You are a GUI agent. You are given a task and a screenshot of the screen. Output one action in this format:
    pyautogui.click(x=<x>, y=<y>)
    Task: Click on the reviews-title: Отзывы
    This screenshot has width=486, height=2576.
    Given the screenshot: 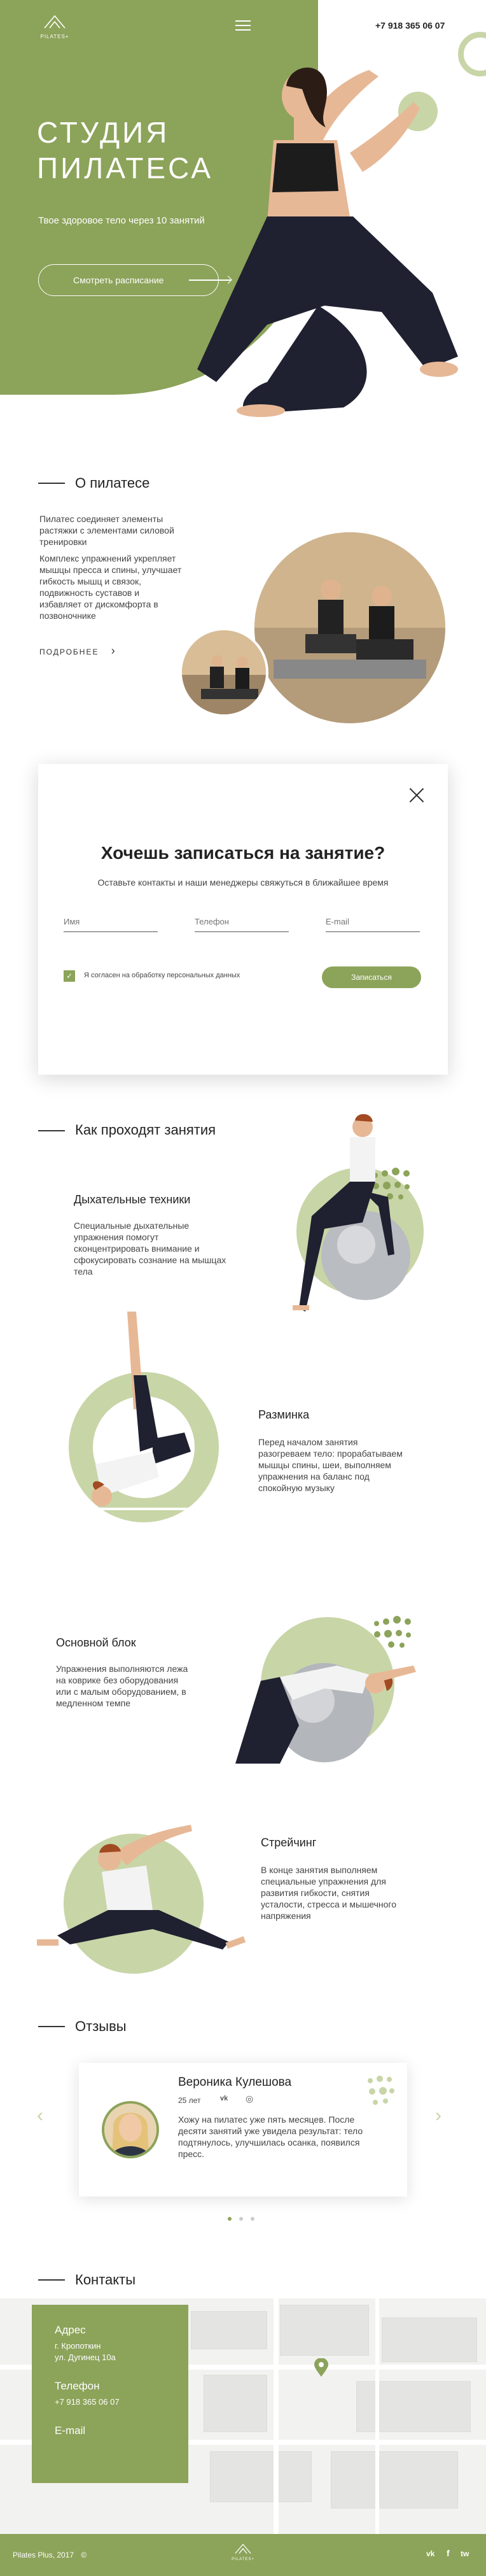 What is the action you would take?
    pyautogui.click(x=101, y=2026)
    